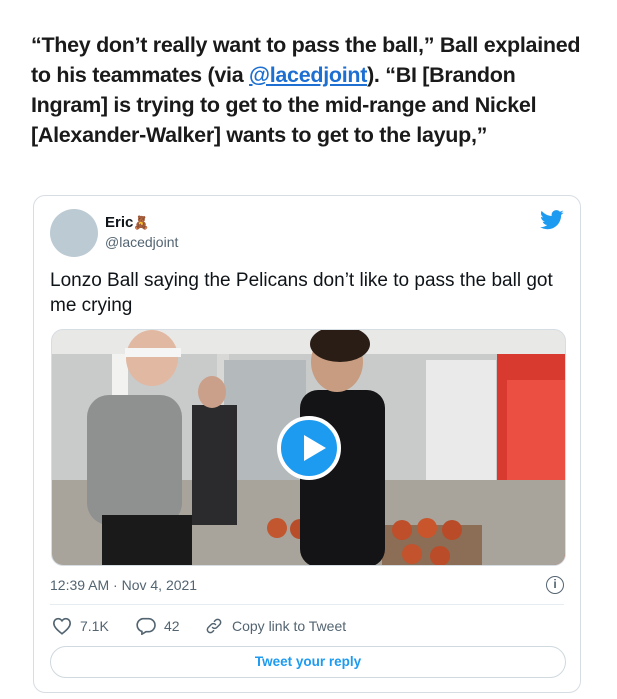 This screenshot has height=699, width=617. I want to click on link-icon, so click(214, 626).